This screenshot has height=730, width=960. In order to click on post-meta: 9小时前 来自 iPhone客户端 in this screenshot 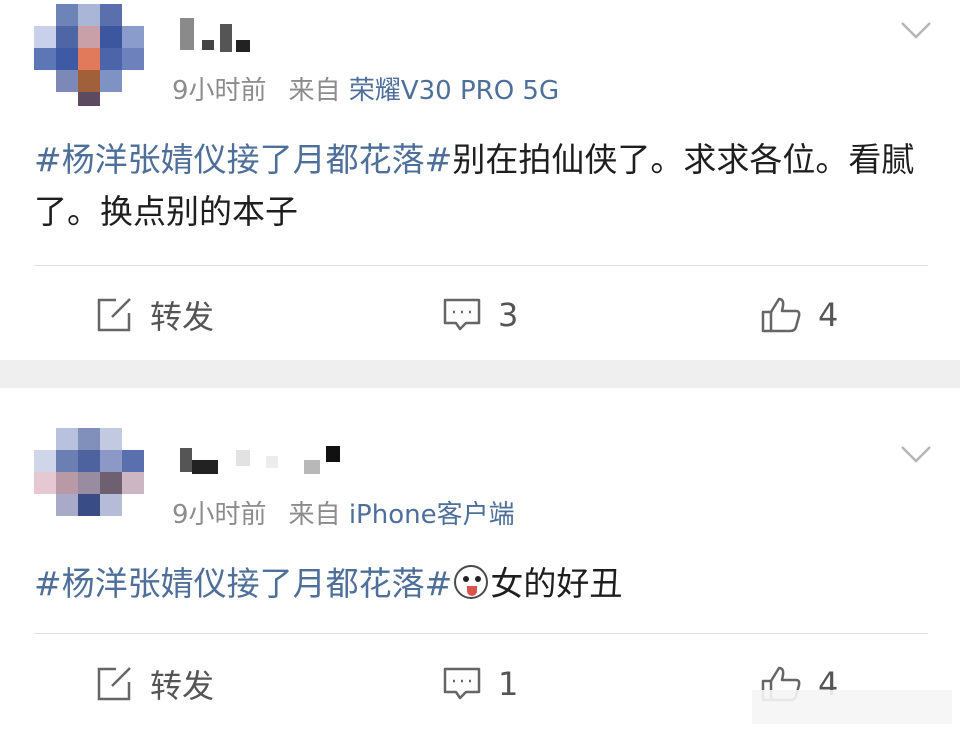, I will do `click(343, 512)`.